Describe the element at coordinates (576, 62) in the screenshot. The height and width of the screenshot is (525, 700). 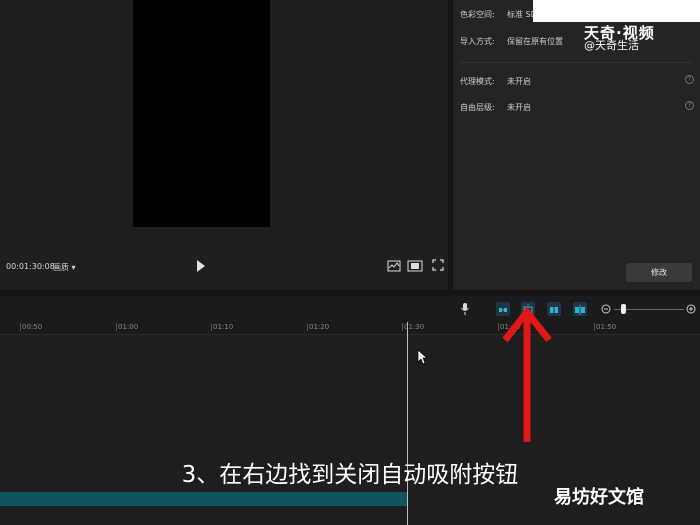
I see `divider` at that location.